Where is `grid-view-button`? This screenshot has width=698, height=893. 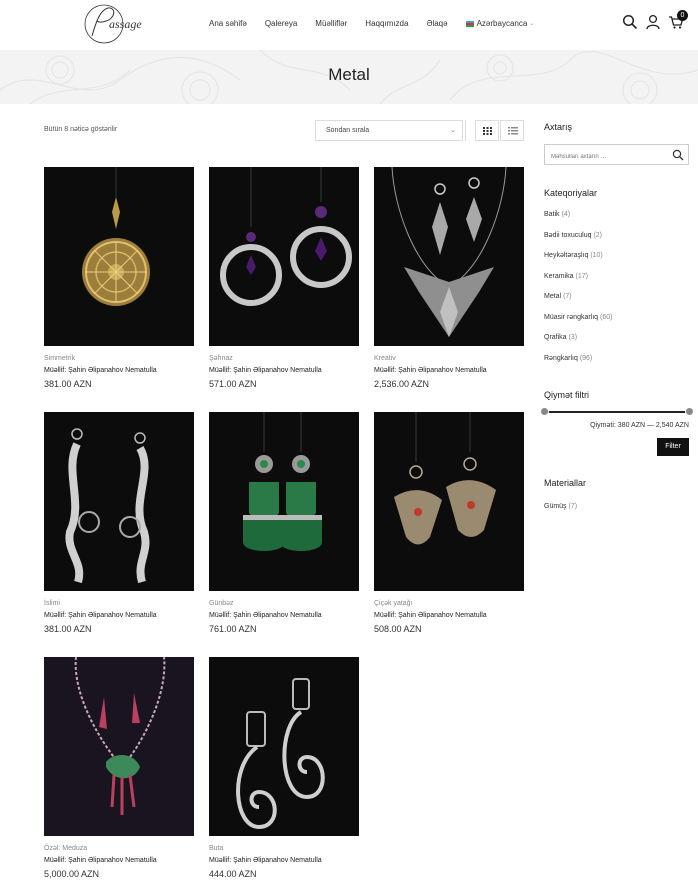
grid-view-button is located at coordinates (487, 130).